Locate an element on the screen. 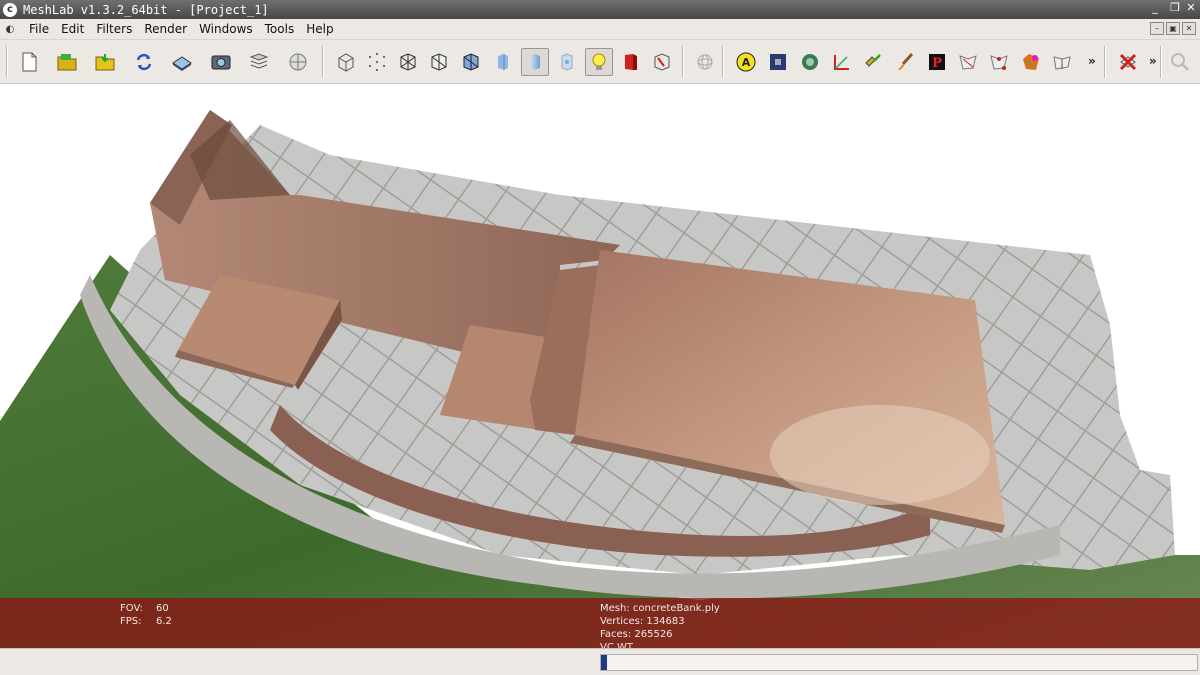 The image size is (1200, 675). smooth-icon is located at coordinates (535, 62).